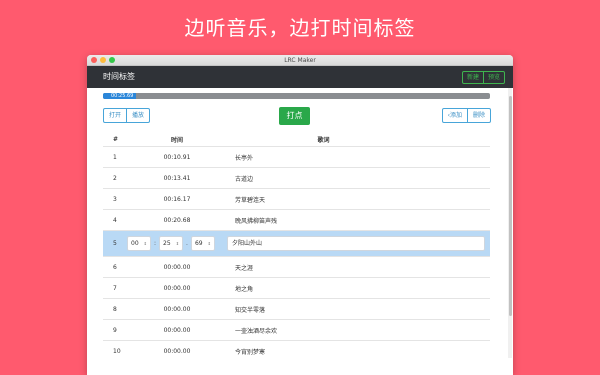  Describe the element at coordinates (296, 350) in the screenshot. I see `table-row: 10 00:00.00 今宵别梦寒` at that location.